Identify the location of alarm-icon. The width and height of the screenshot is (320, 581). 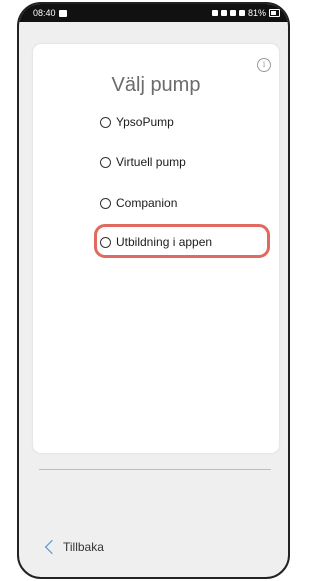
(214, 13).